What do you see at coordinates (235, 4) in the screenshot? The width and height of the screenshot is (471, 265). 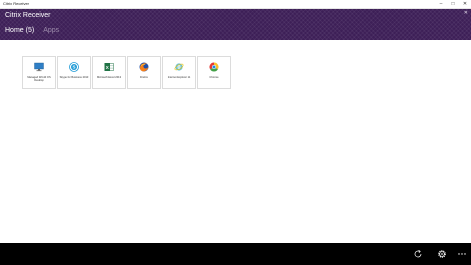 I see `window-titlebar: Citrix Receiver – □ ✕` at bounding box center [235, 4].